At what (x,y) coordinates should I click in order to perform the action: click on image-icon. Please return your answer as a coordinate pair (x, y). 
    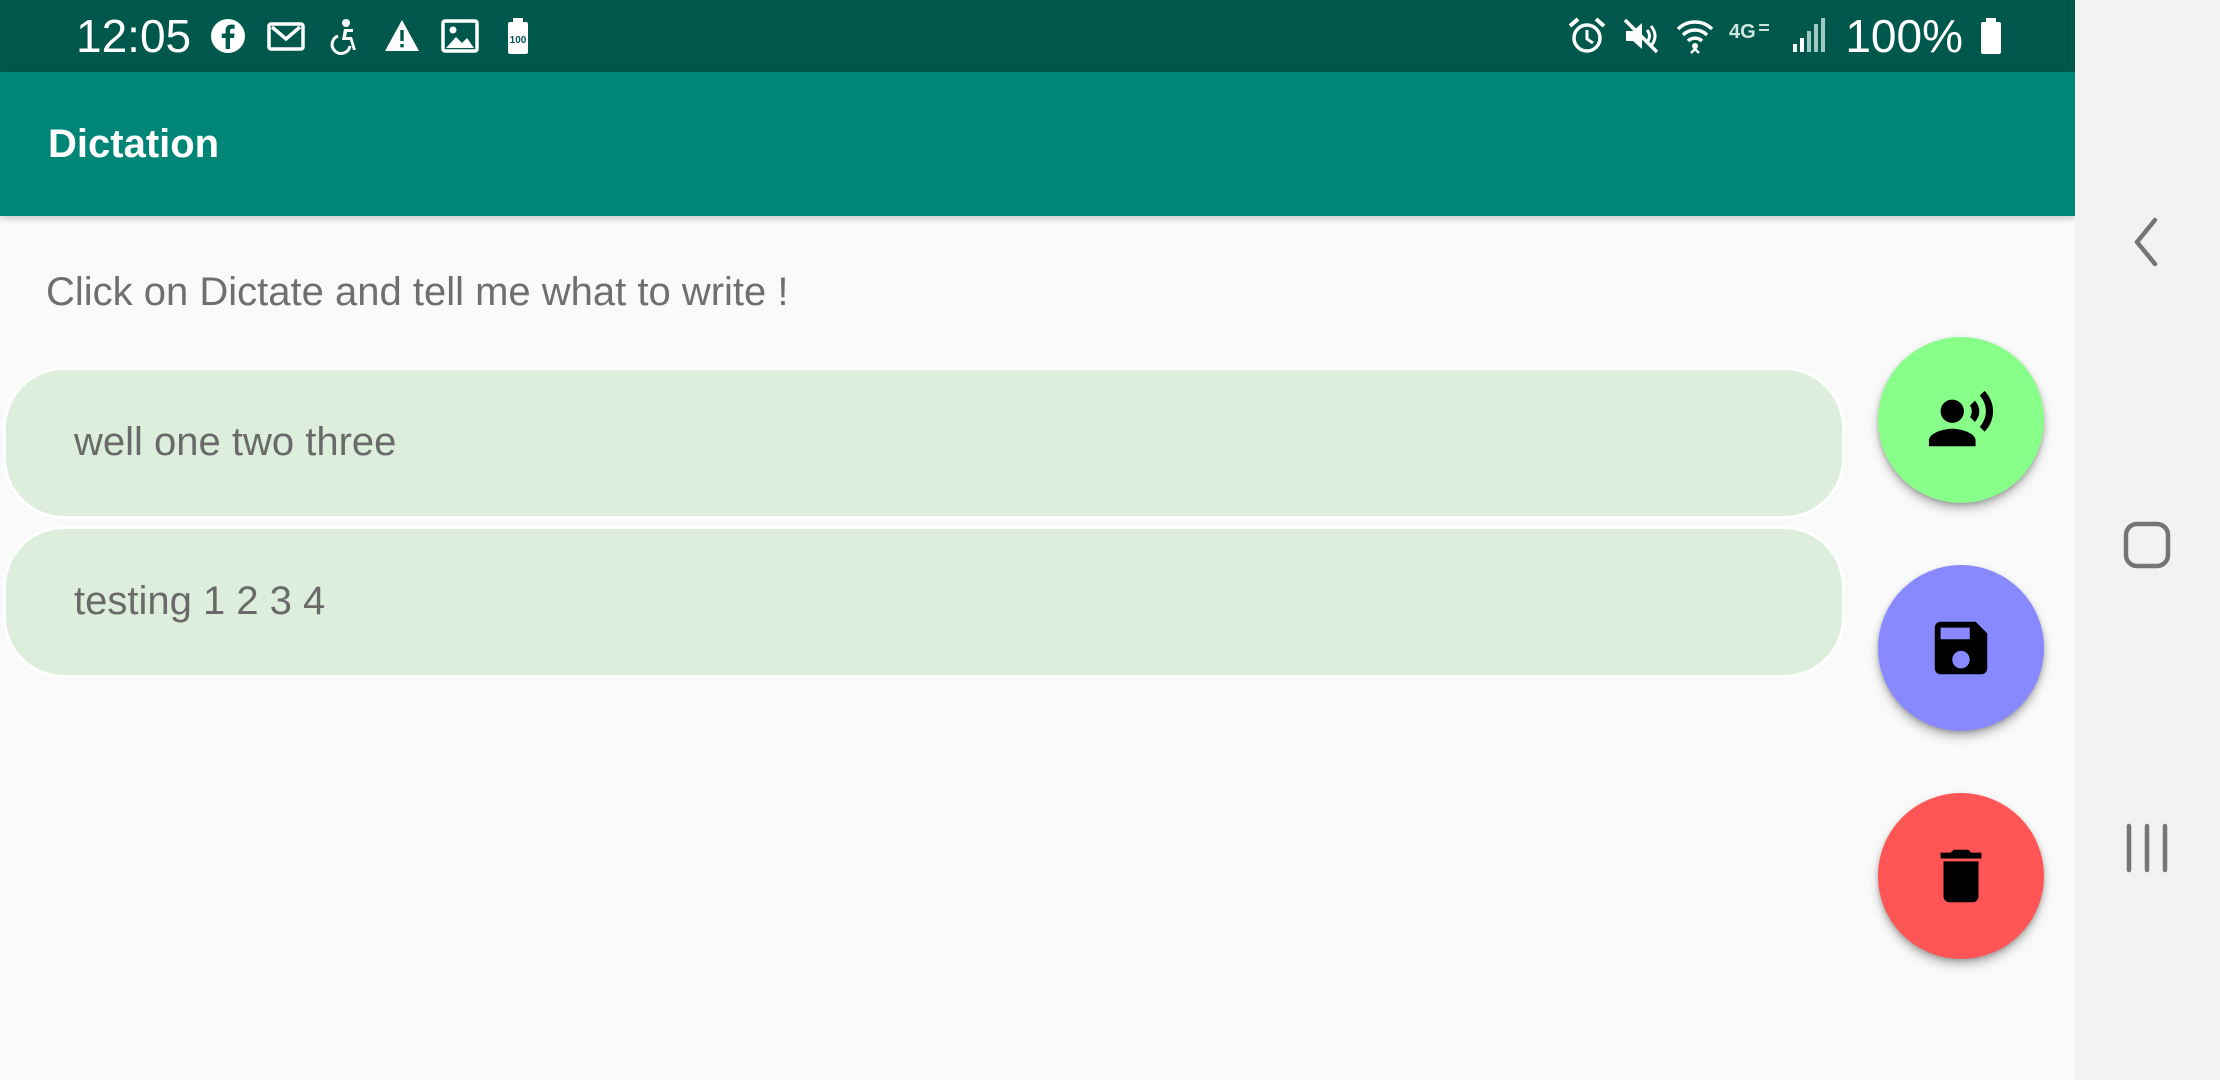
    Looking at the image, I should click on (460, 36).